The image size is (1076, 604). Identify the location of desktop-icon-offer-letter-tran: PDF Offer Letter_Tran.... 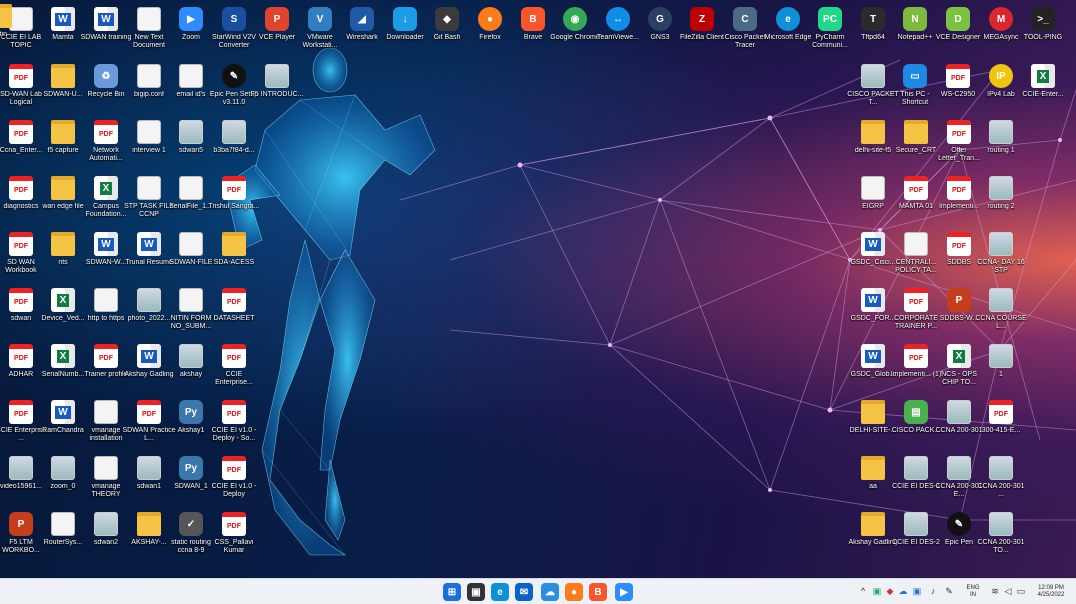
(959, 144).